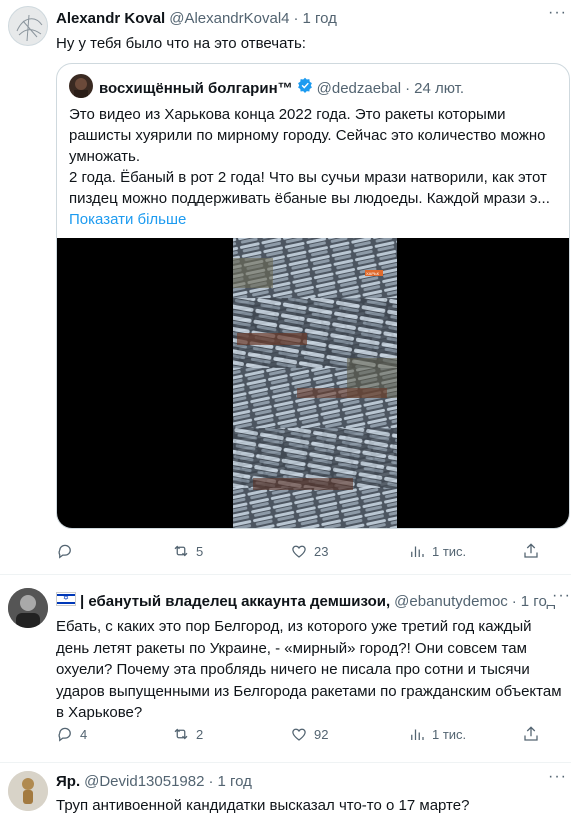 Image resolution: width=571 pixels, height=825 pixels. Describe the element at coordinates (231, 551) in the screenshot. I see `repost-button: 5` at that location.